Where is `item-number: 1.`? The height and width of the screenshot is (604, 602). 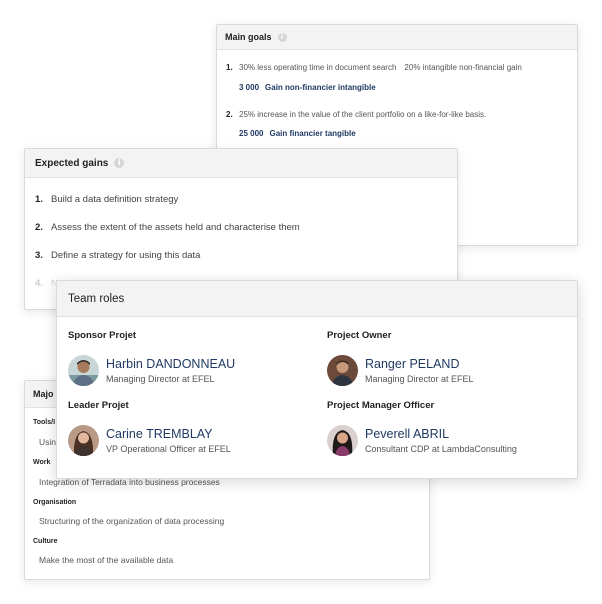
item-number: 1. is located at coordinates (39, 199).